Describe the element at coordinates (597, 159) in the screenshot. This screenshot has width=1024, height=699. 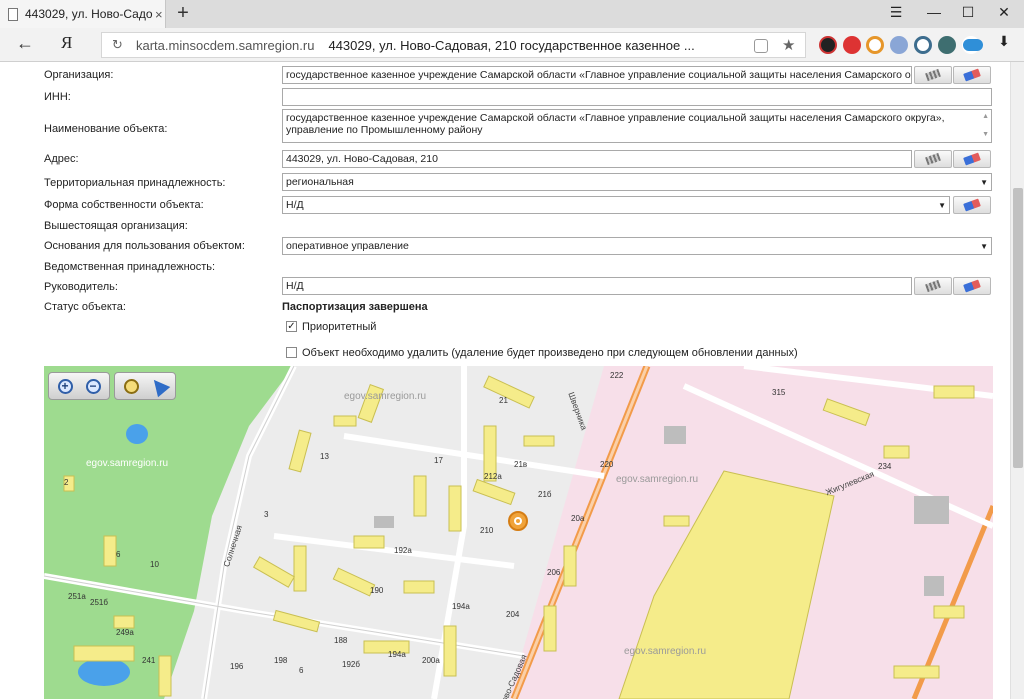
I see `addr-field: 443029, ул. Ново-Садовая, 210` at that location.